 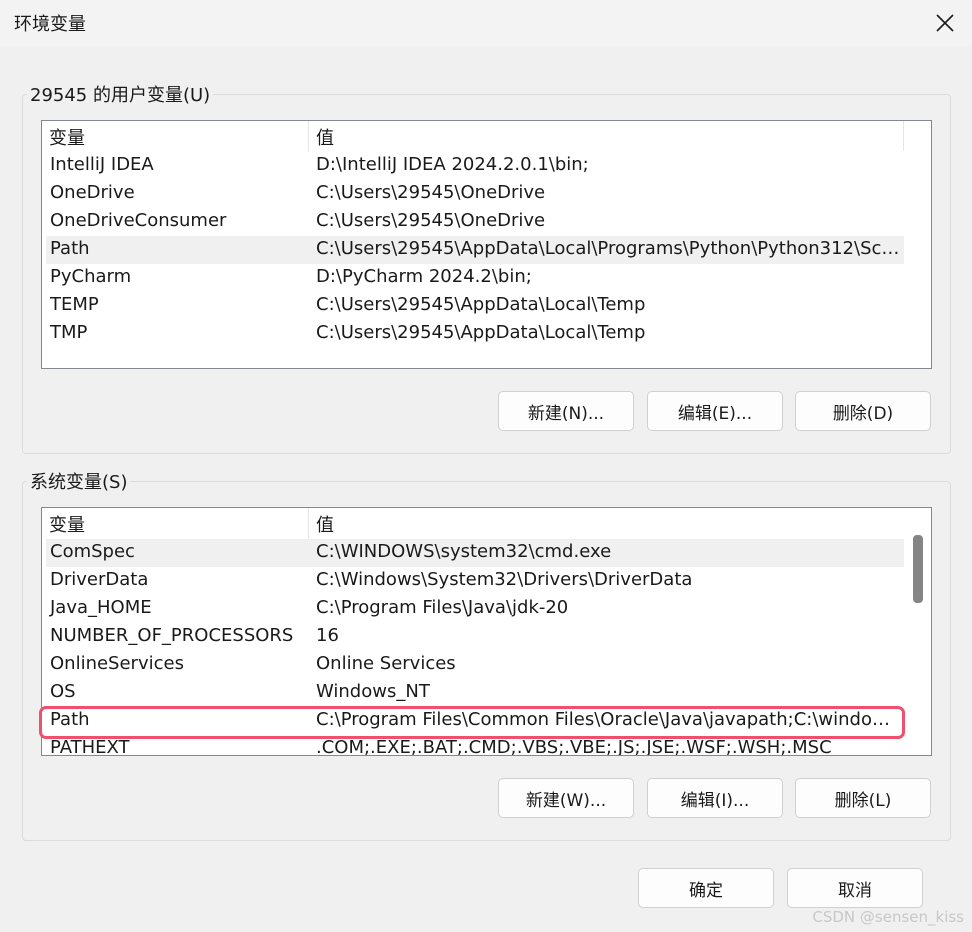 I want to click on list-item: OnlineServices Online Services, so click(x=475, y=665).